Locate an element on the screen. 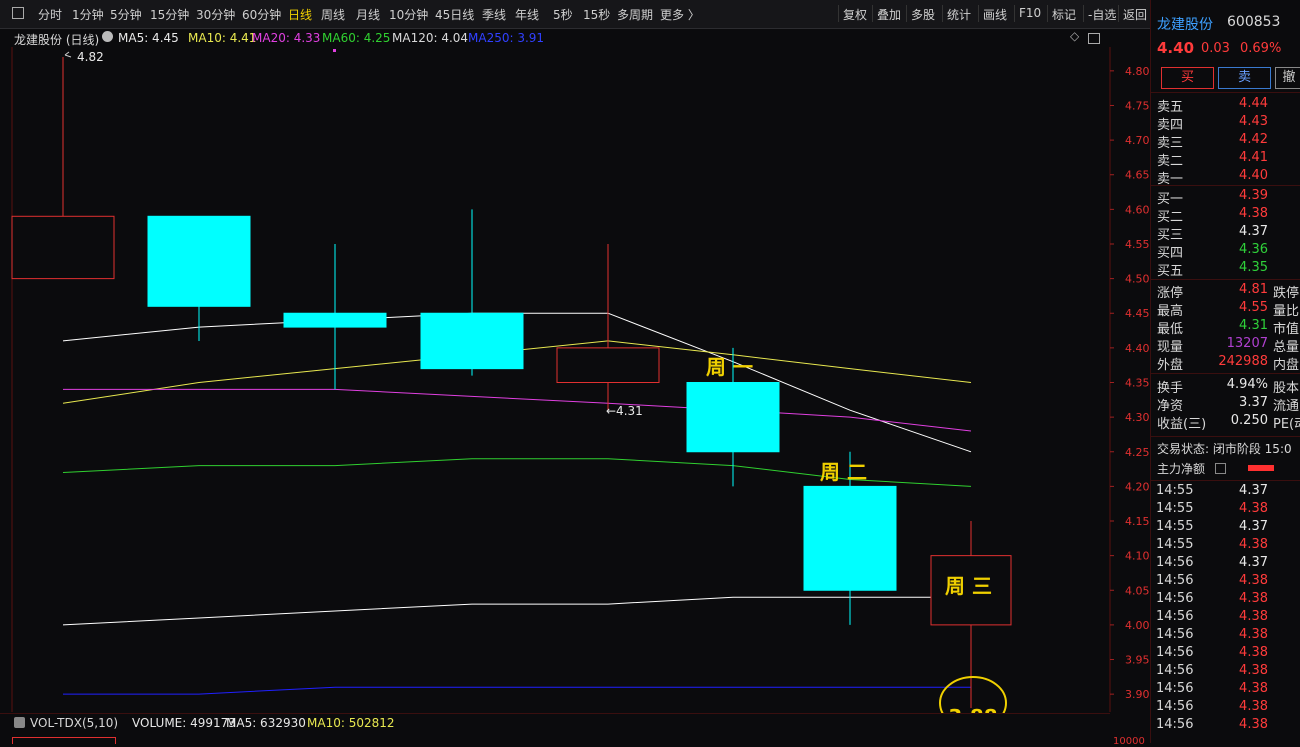 The height and width of the screenshot is (747, 1300). period-tab-5: 60分钟 is located at coordinates (261, 14).